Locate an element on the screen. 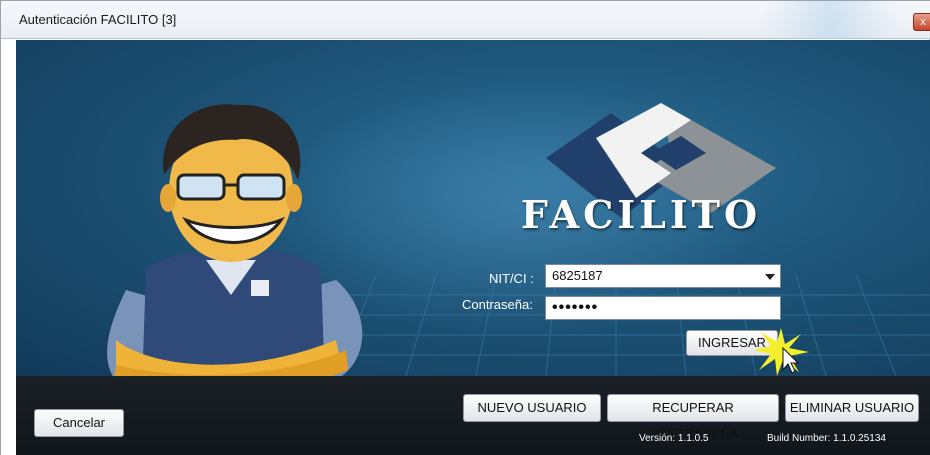 This screenshot has width=930, height=455. version-text: Versión: 1.1.0.5 is located at coordinates (674, 438).